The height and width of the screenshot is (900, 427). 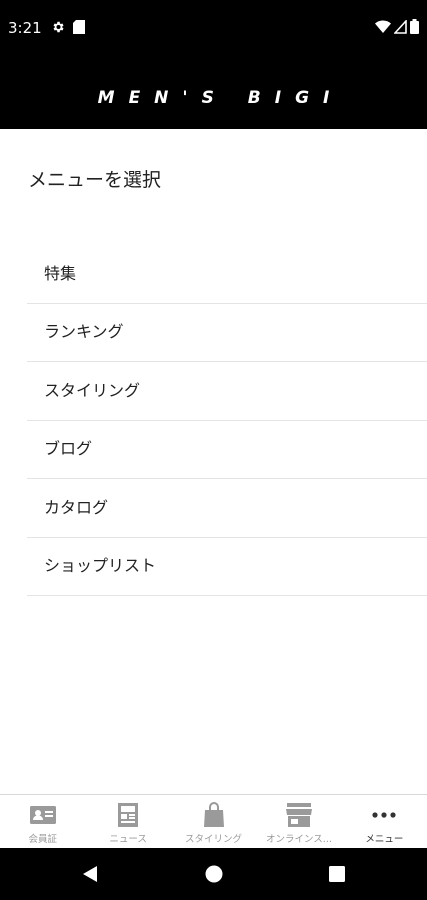 What do you see at coordinates (128, 839) in the screenshot?
I see `nav-label: ニュース` at bounding box center [128, 839].